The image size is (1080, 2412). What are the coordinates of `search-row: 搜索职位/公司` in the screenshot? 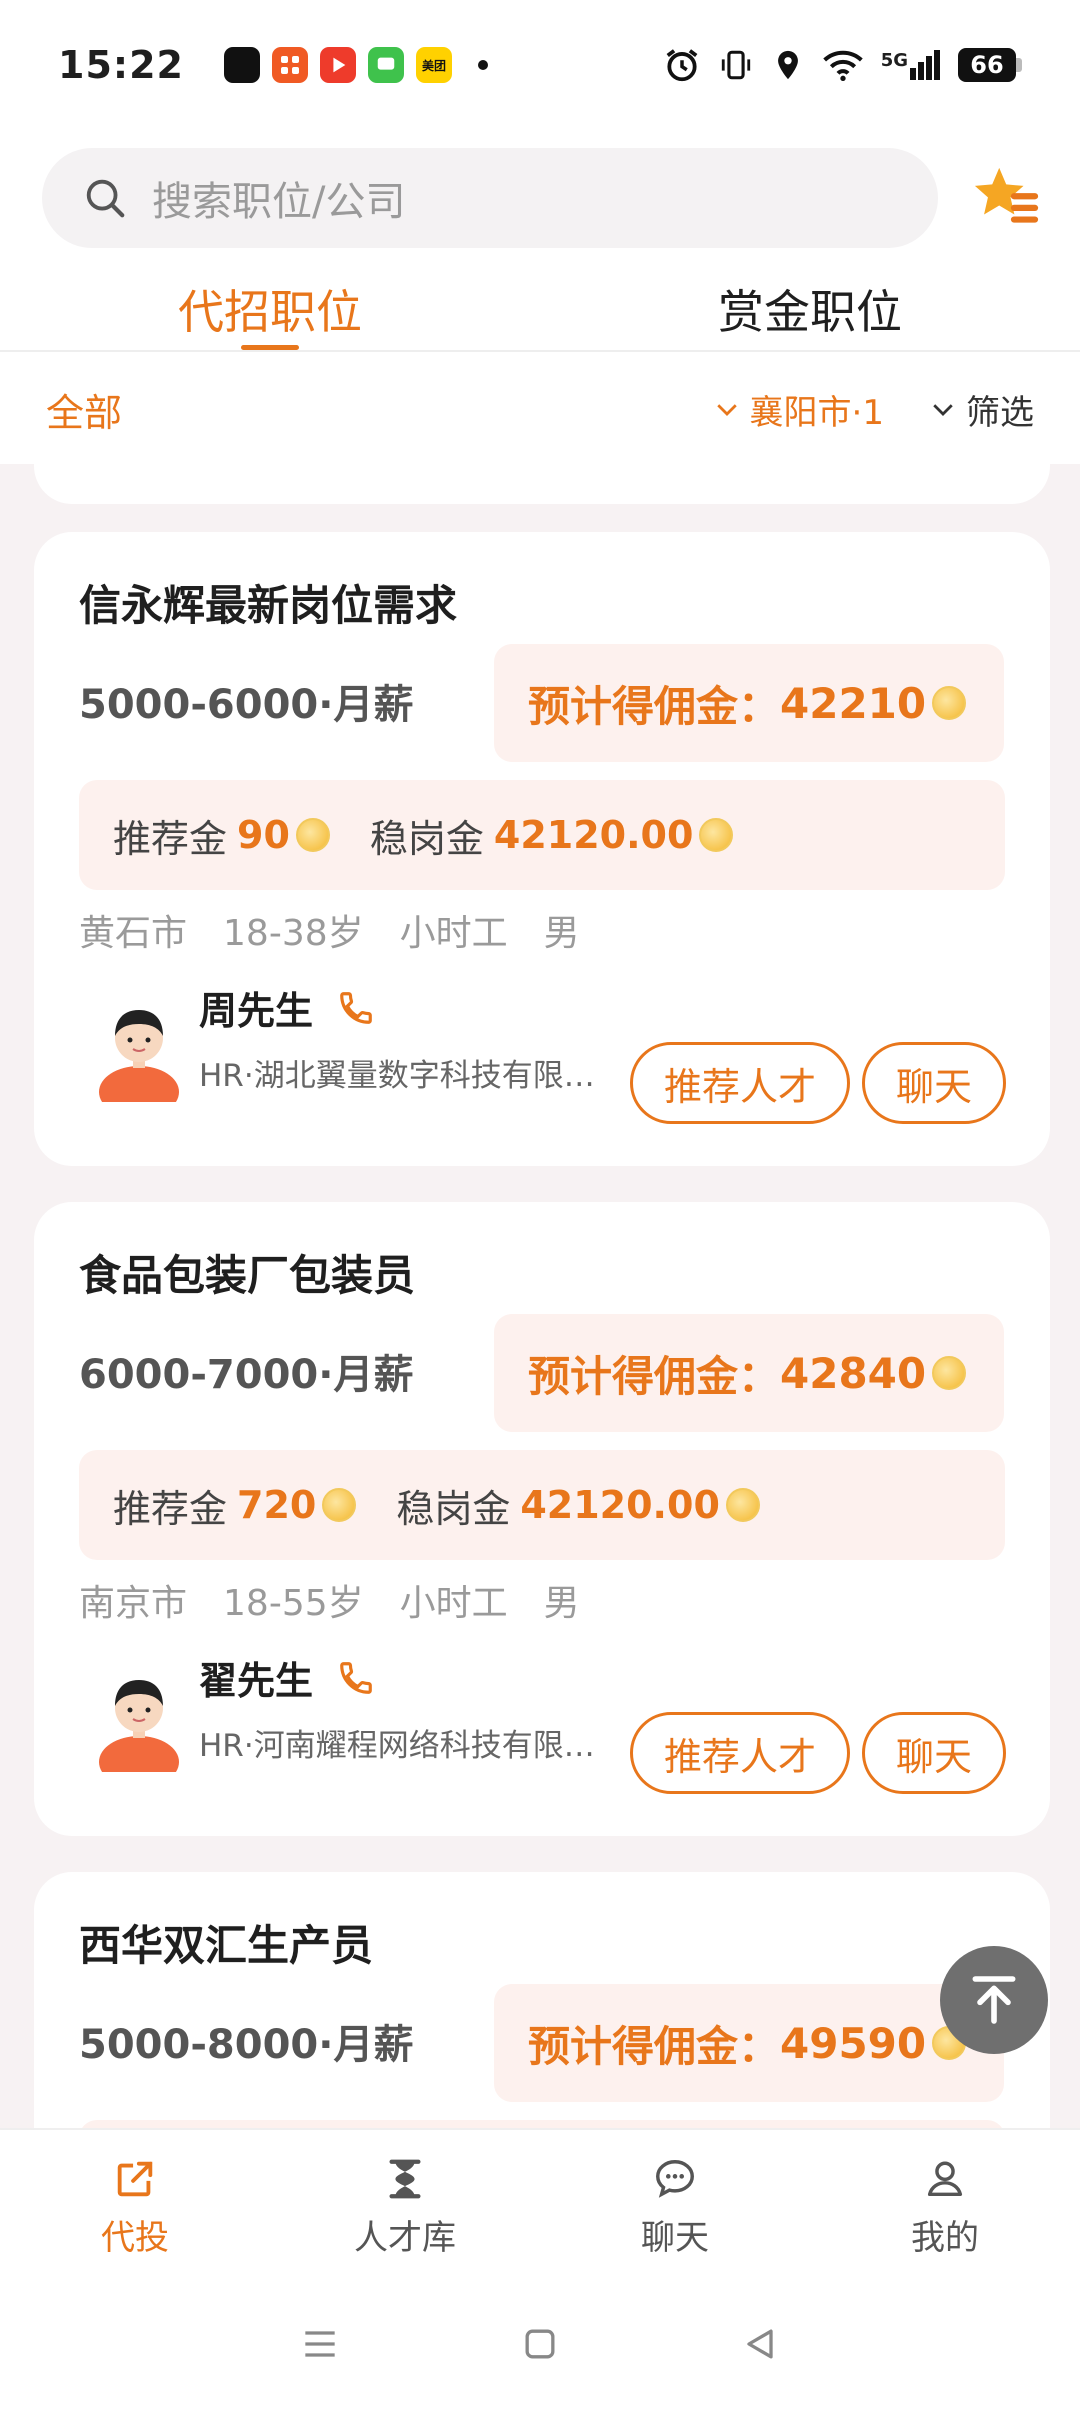 It's located at (542, 198).